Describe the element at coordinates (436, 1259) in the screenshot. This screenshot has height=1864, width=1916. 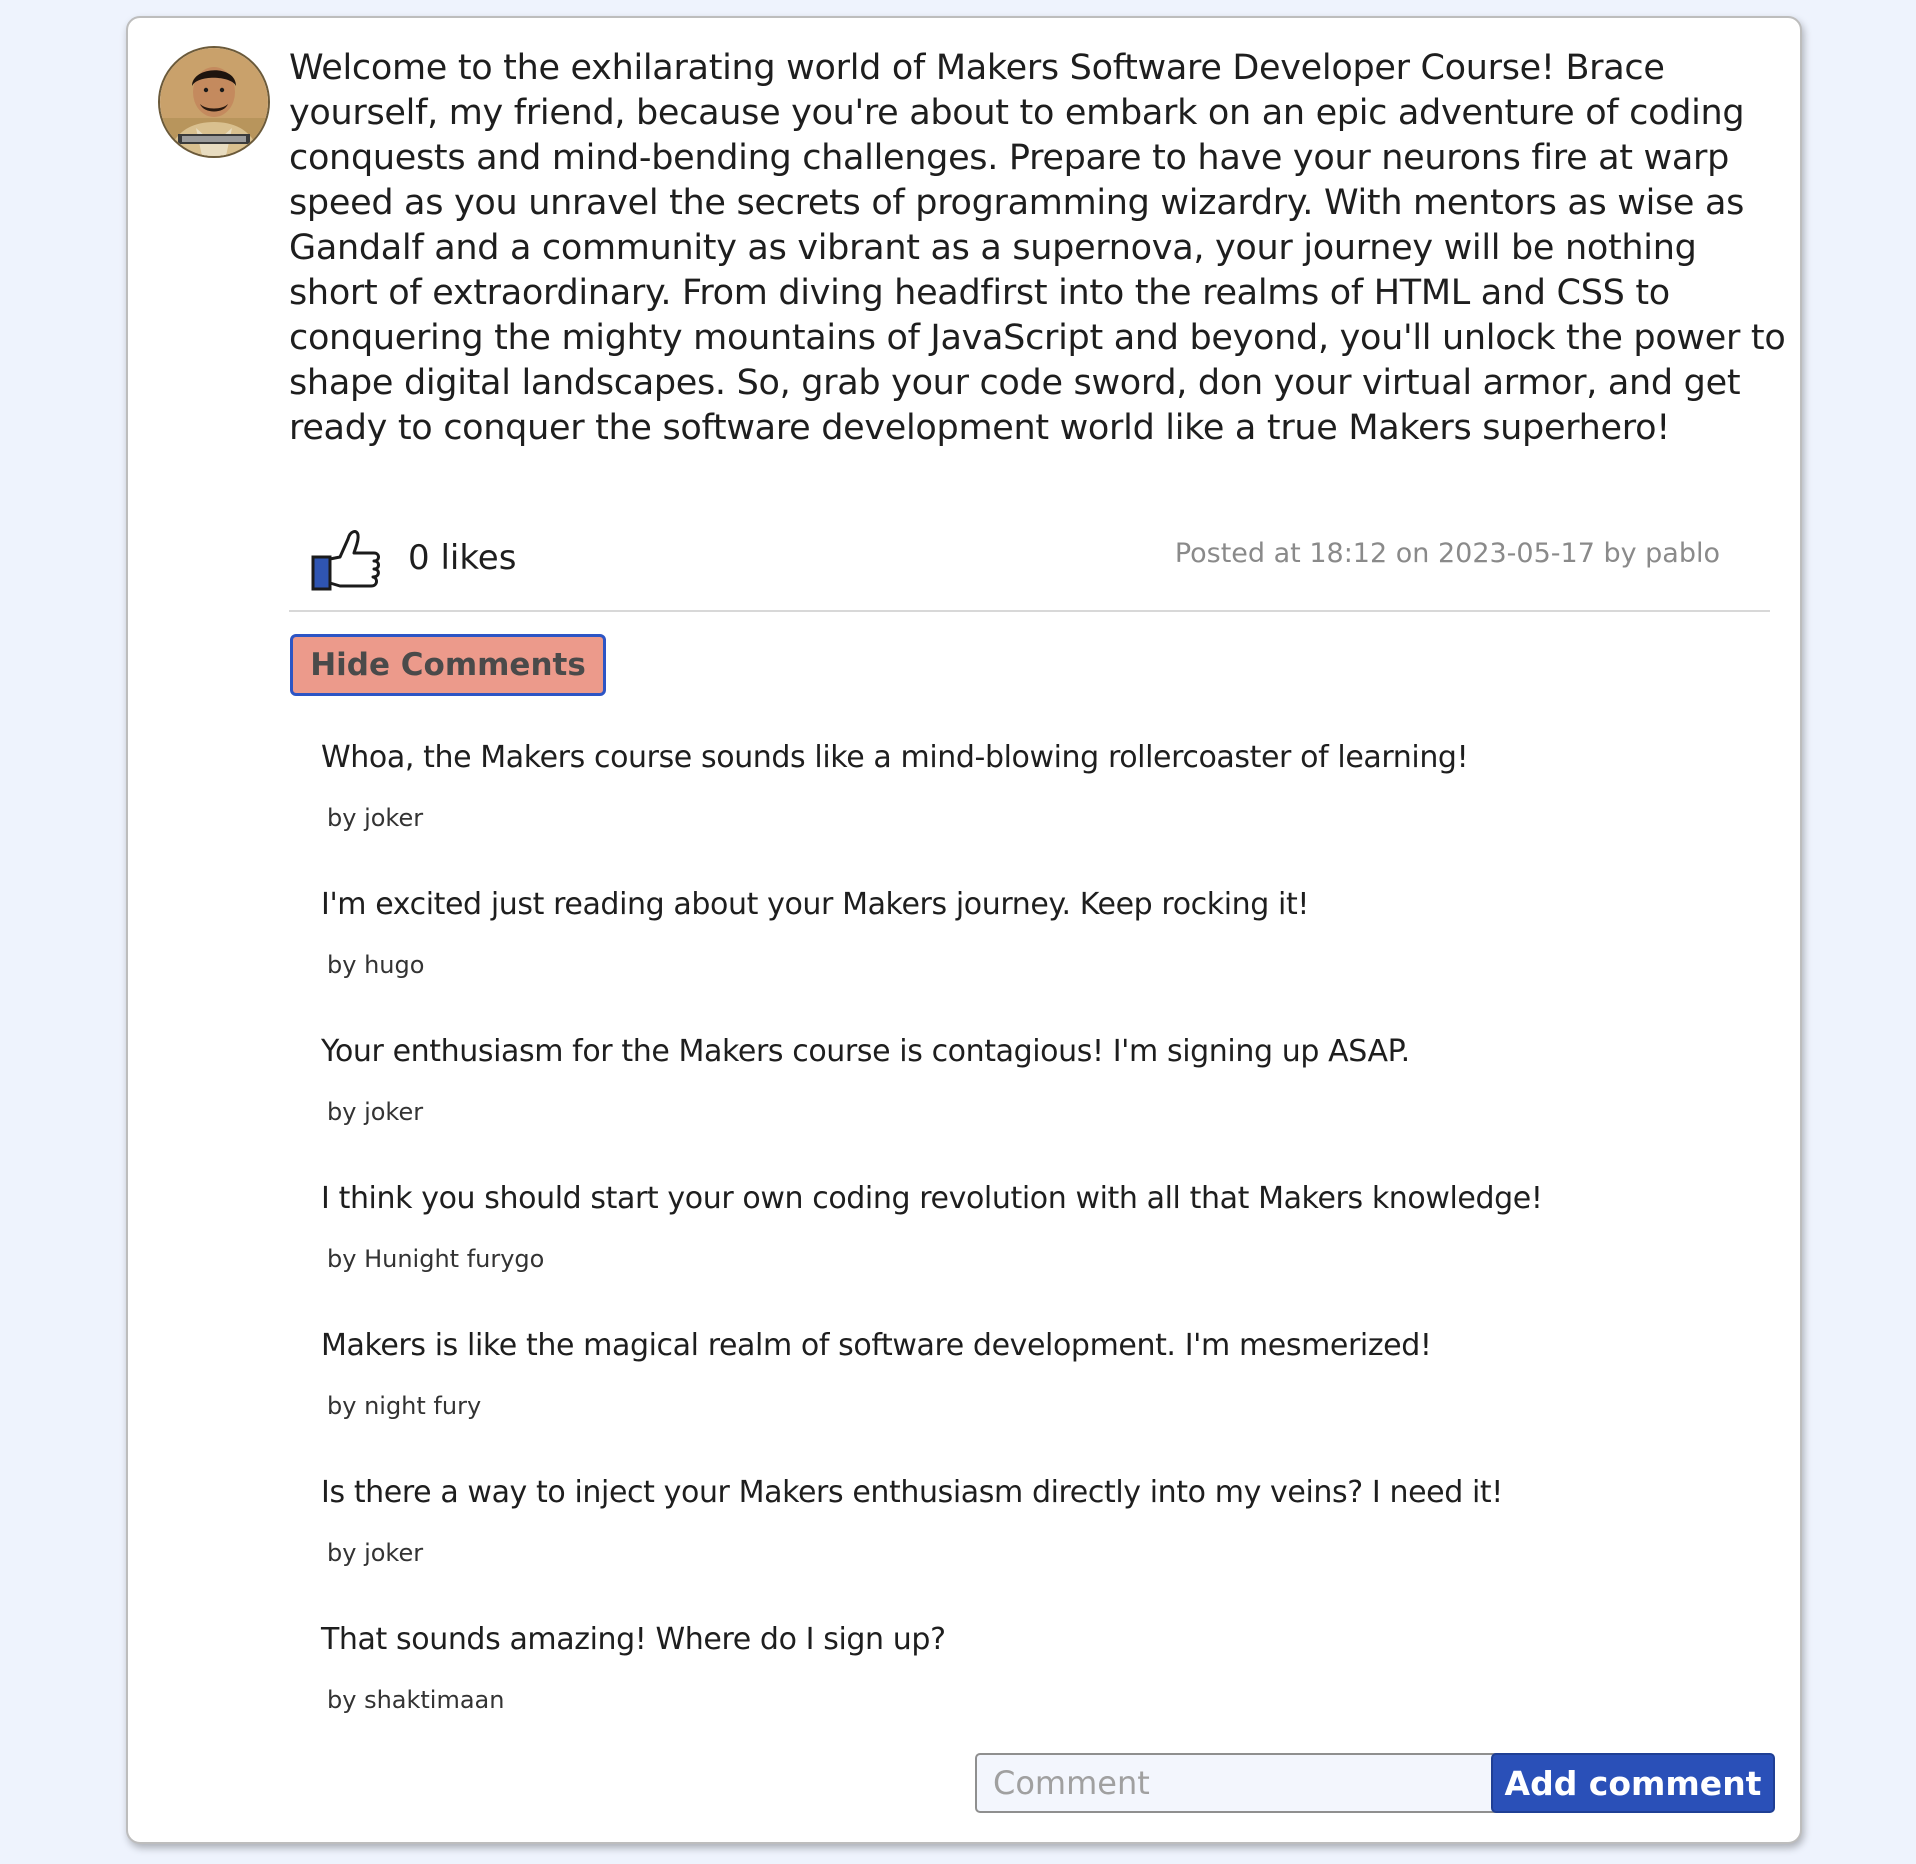
I see `comment-author: by Hunight furygo` at that location.